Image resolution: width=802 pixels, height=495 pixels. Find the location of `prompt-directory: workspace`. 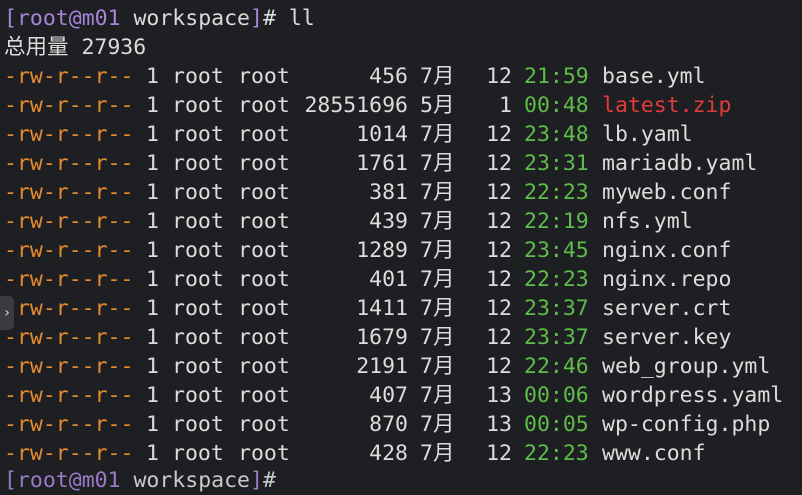

prompt-directory: workspace is located at coordinates (185, 18).